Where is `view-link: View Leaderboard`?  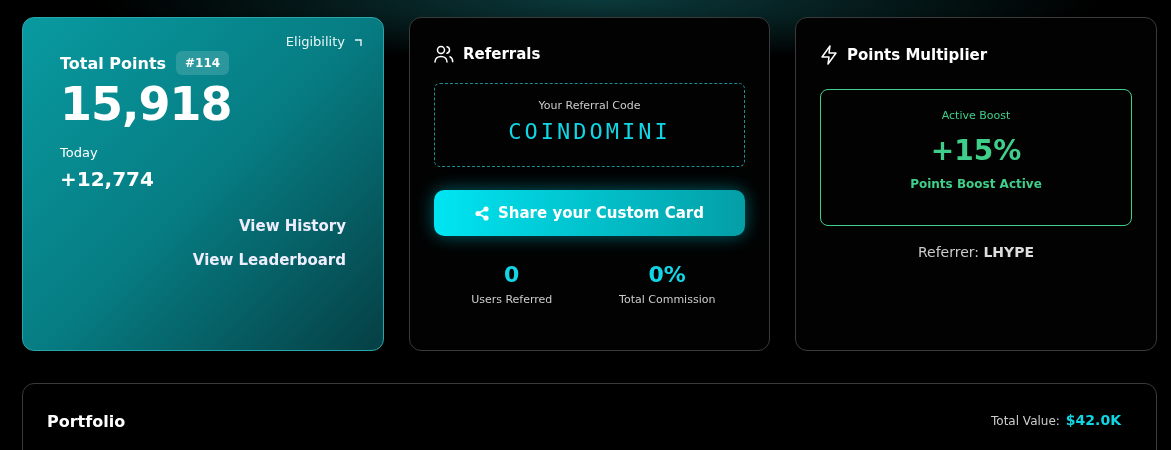
view-link: View Leaderboard is located at coordinates (269, 260).